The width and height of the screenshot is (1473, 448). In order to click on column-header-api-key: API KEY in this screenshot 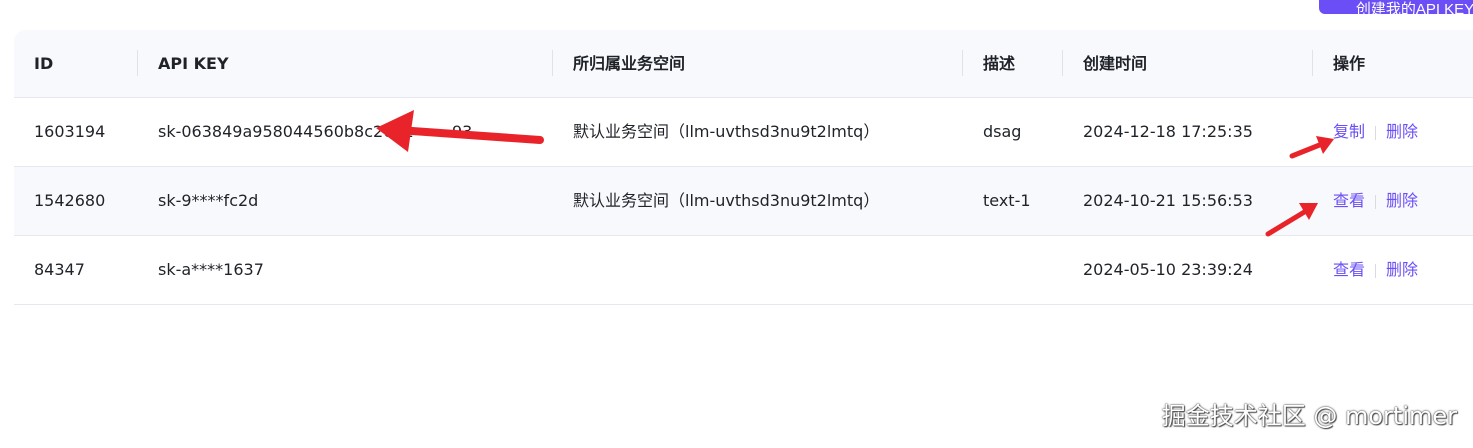, I will do `click(193, 63)`.